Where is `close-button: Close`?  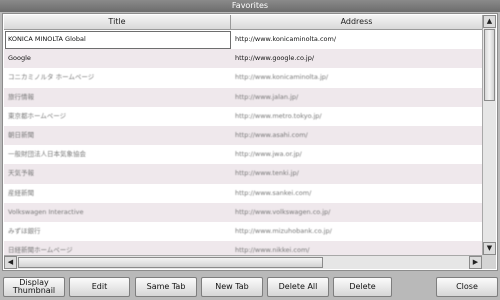
close-button: Close is located at coordinates (467, 287).